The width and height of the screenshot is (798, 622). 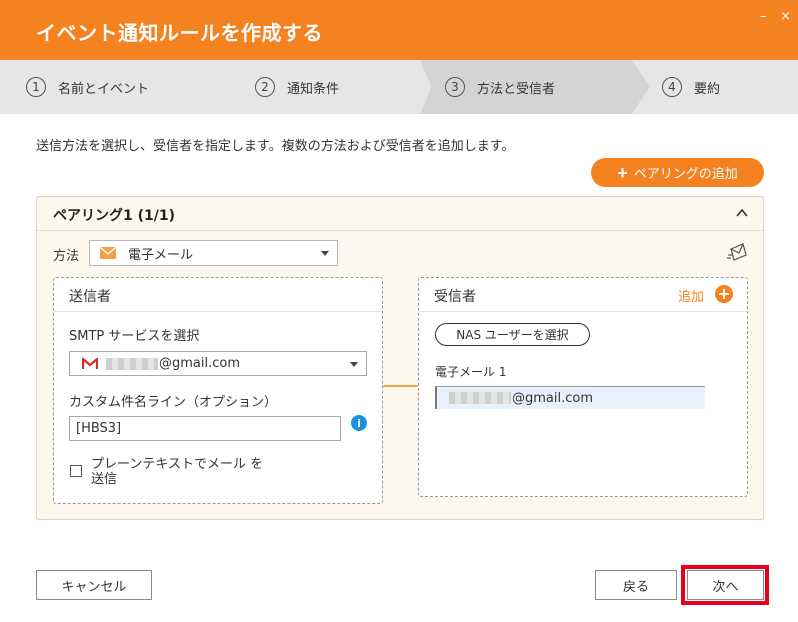 What do you see at coordinates (218, 295) in the screenshot?
I see `sender-header: 送信者` at bounding box center [218, 295].